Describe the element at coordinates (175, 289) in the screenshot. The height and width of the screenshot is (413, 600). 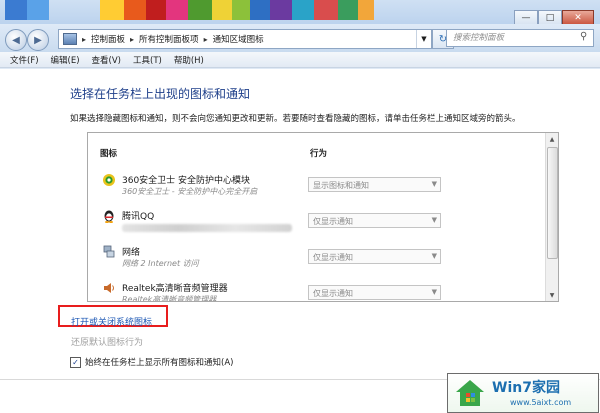
I see `app-name: Realtek高清晰音频管理器` at that location.